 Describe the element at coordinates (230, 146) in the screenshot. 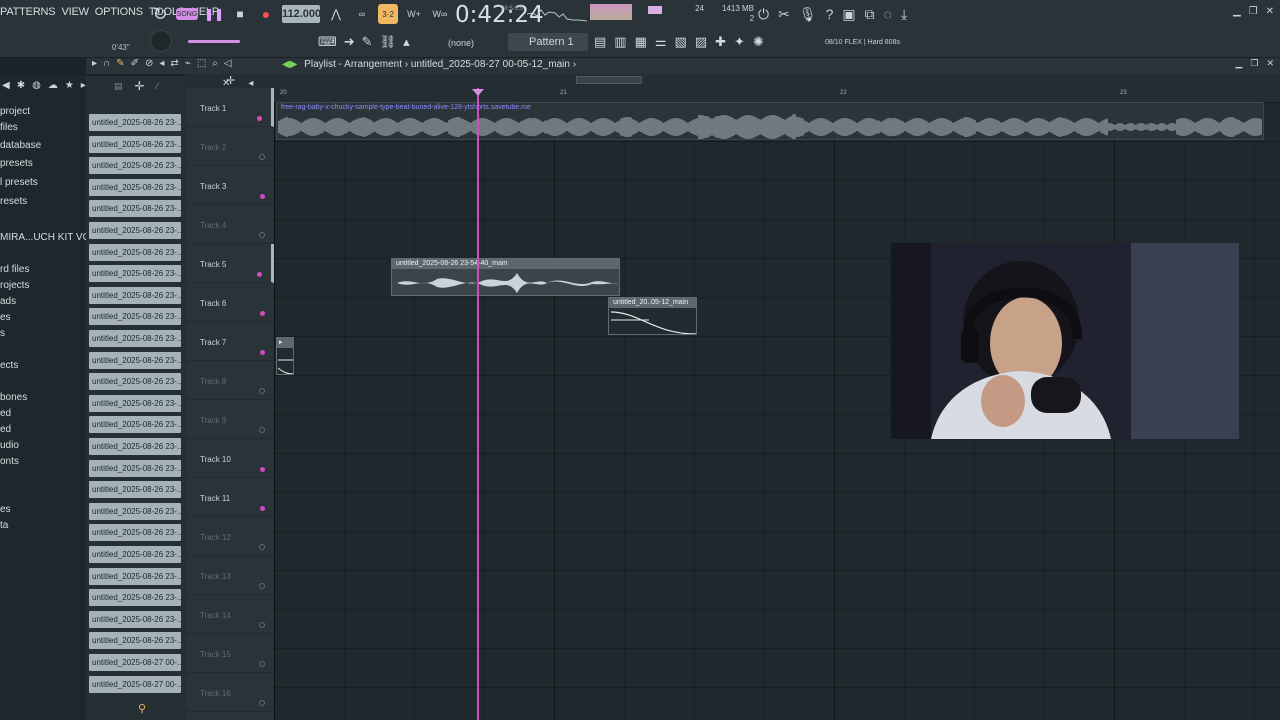

I see `track-header: Track 2` at that location.